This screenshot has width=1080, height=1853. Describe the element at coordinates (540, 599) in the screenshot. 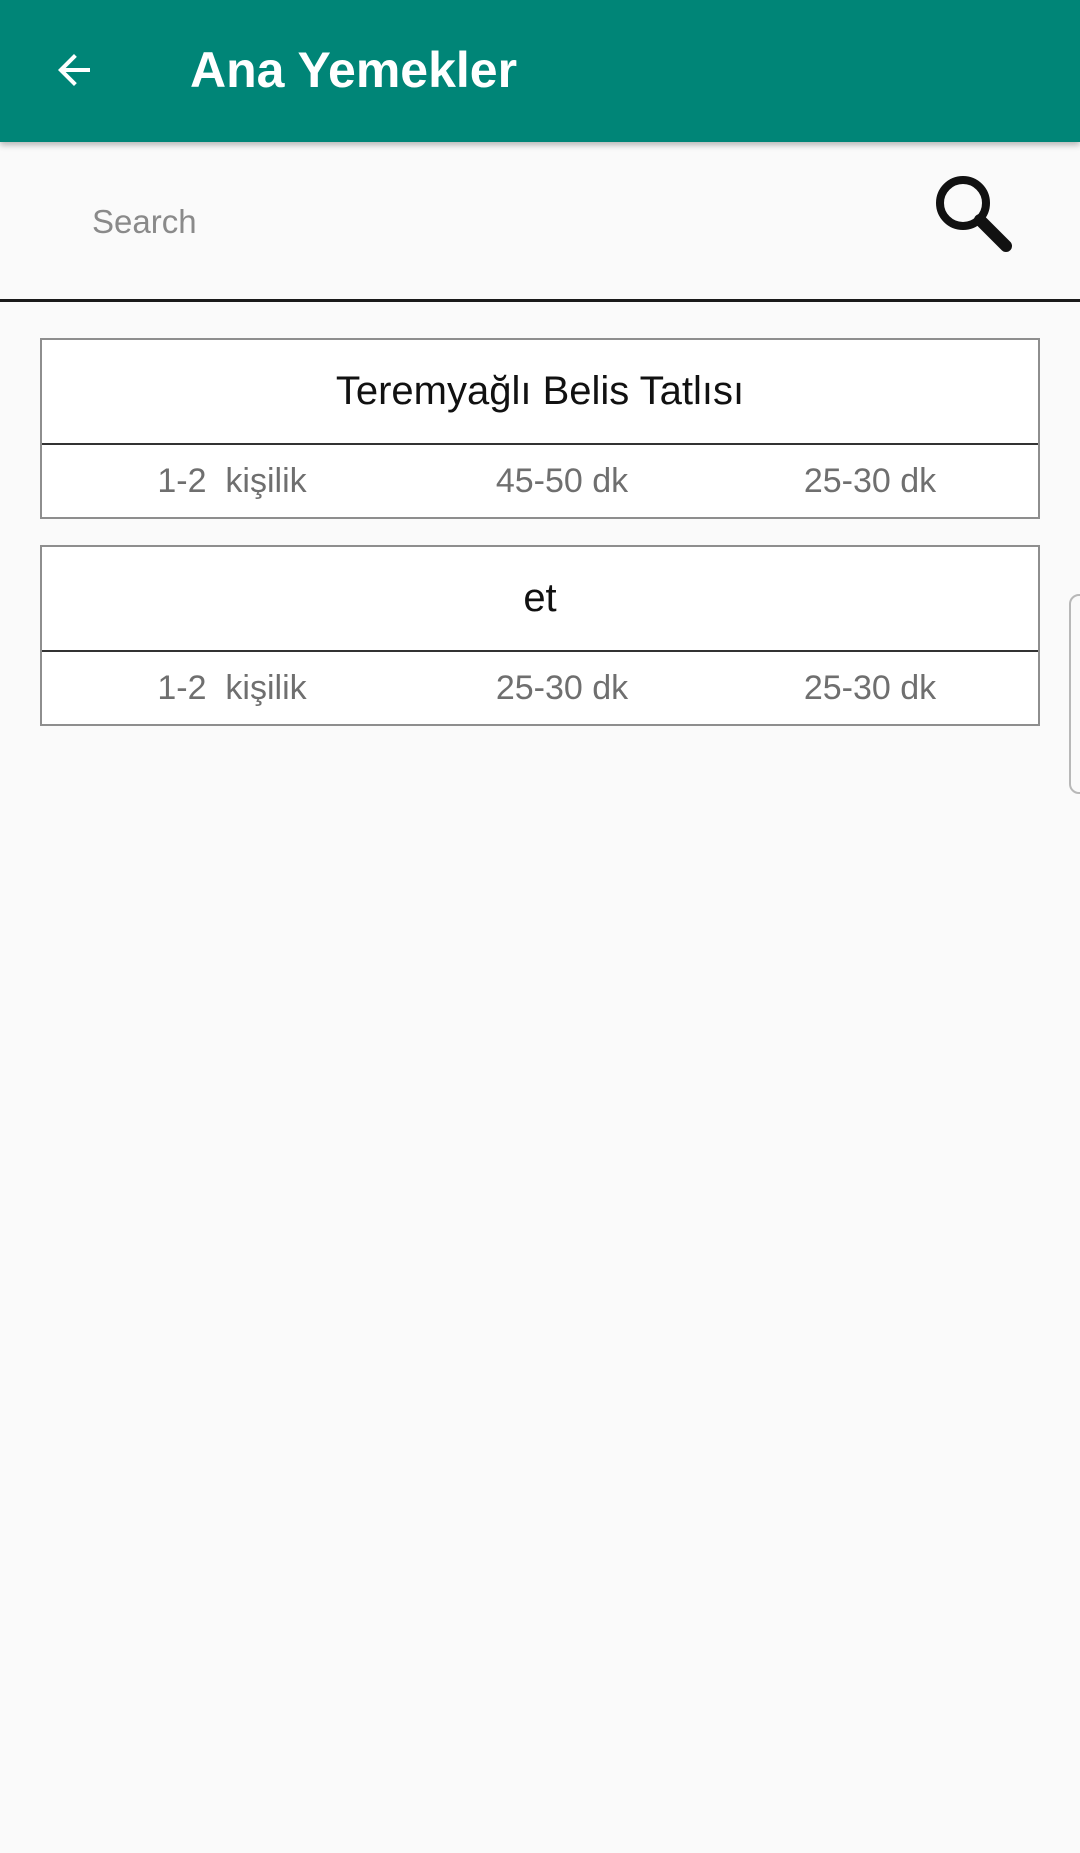

I see `recipe-name: et` at that location.